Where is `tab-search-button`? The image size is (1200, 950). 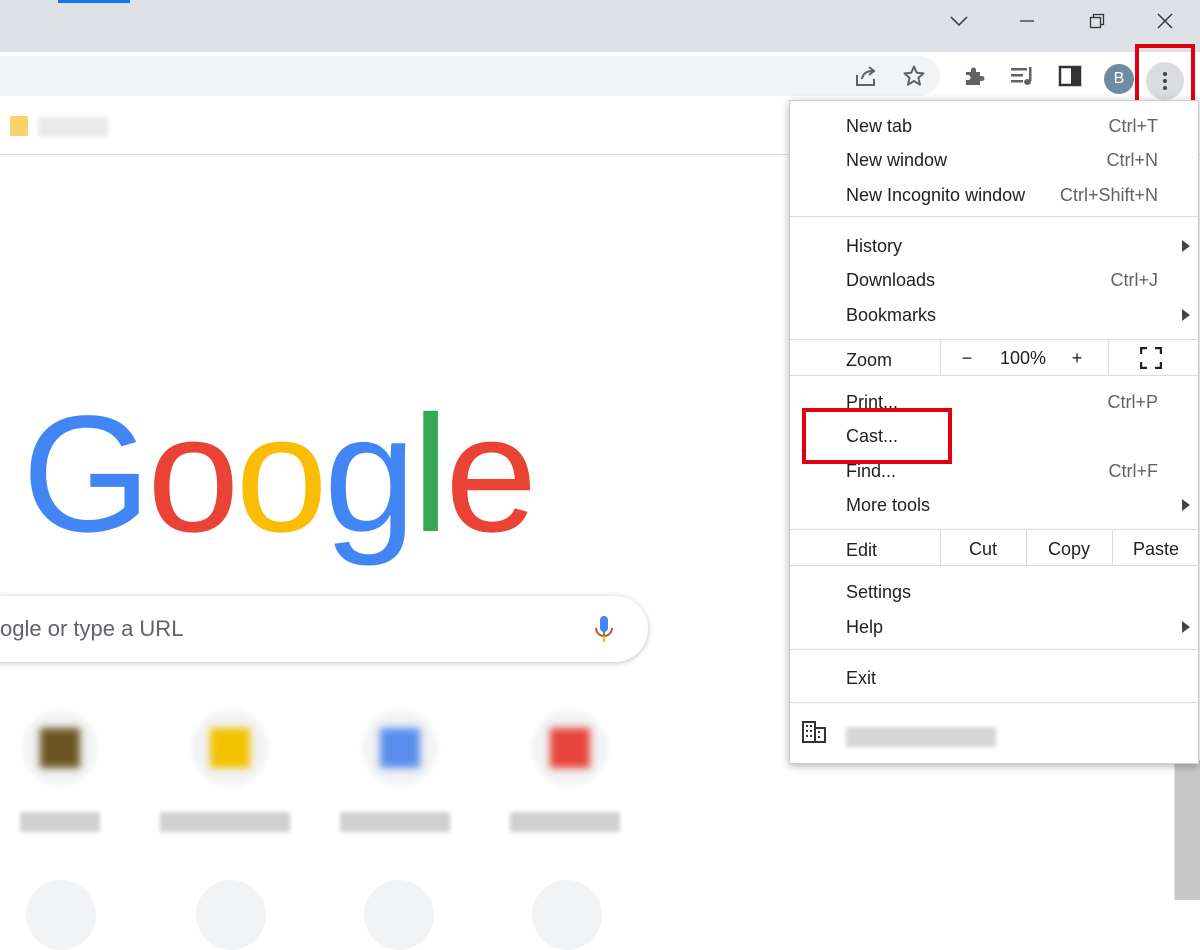
tab-search-button is located at coordinates (959, 21).